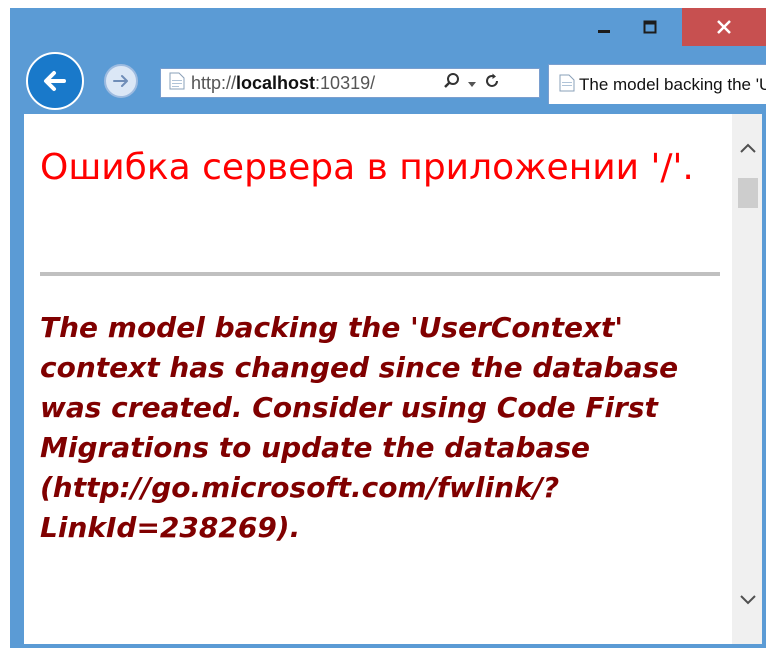 This screenshot has width=766, height=648. I want to click on scroll-thumb, so click(748, 193).